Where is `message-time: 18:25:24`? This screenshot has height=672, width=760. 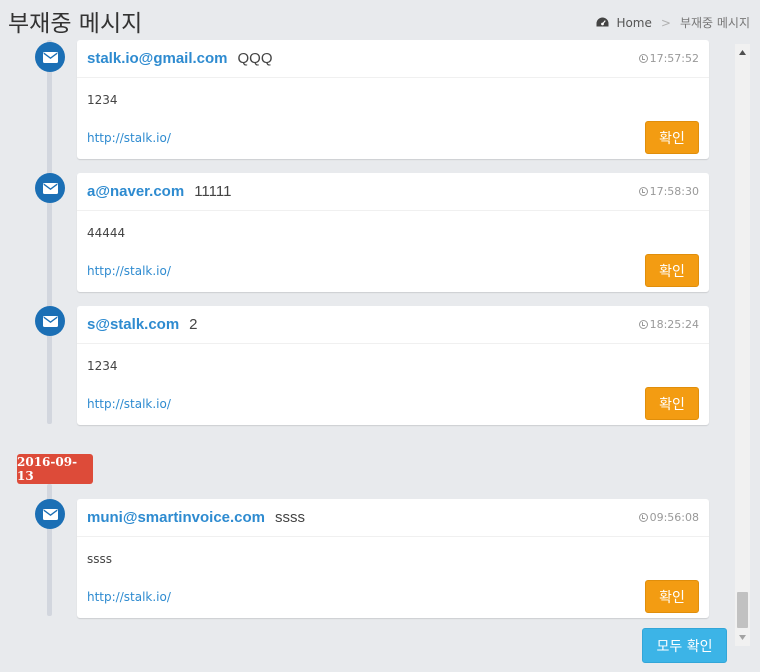
message-time: 18:25:24 is located at coordinates (668, 324).